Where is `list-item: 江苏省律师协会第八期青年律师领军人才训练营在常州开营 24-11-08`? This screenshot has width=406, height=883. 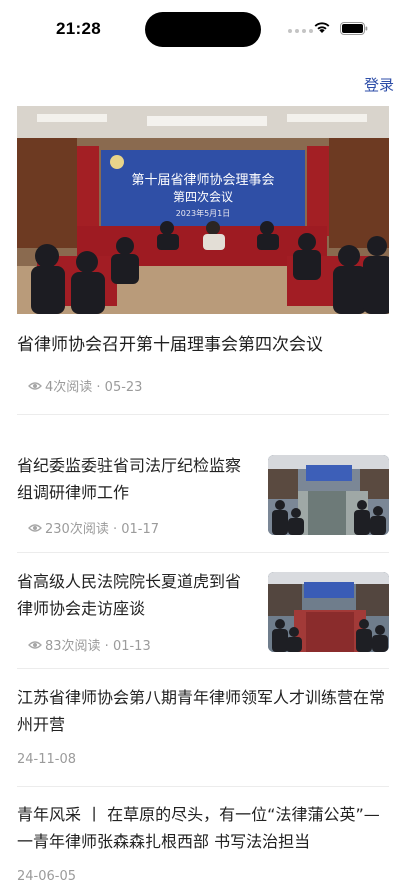 list-item: 江苏省律师协会第八期青年律师领军人才训练营在常州开营 24-11-08 is located at coordinates (203, 729).